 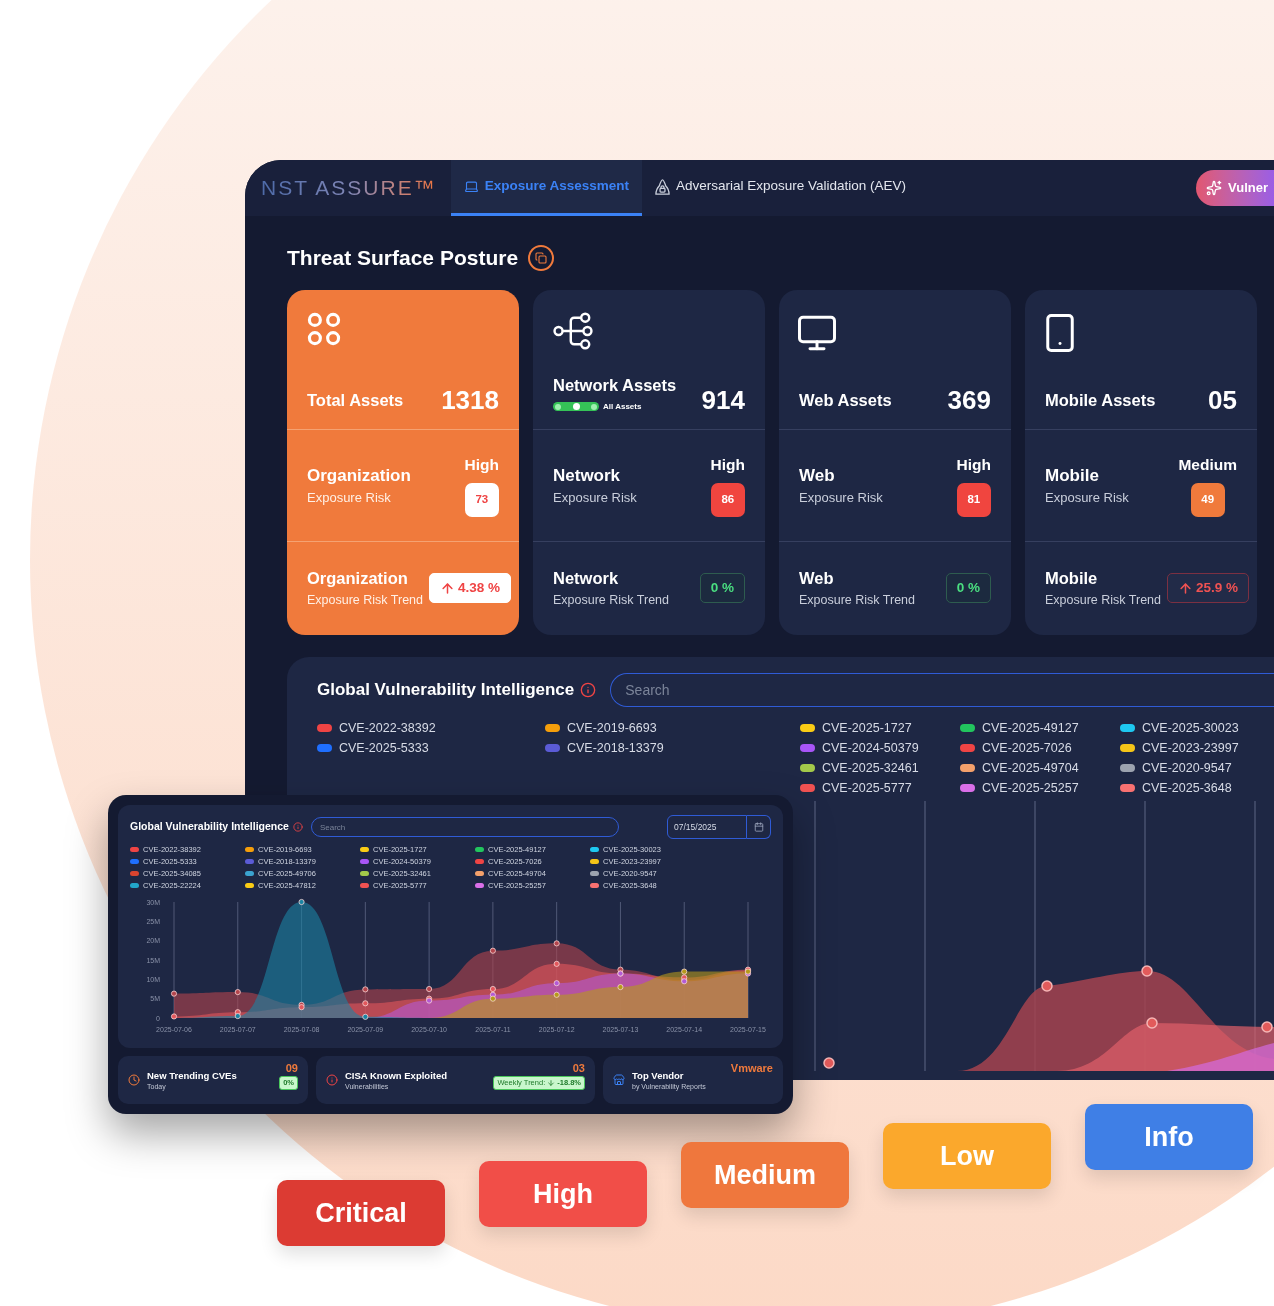 What do you see at coordinates (355, 400) in the screenshot?
I see `asset-label: Total Assets` at bounding box center [355, 400].